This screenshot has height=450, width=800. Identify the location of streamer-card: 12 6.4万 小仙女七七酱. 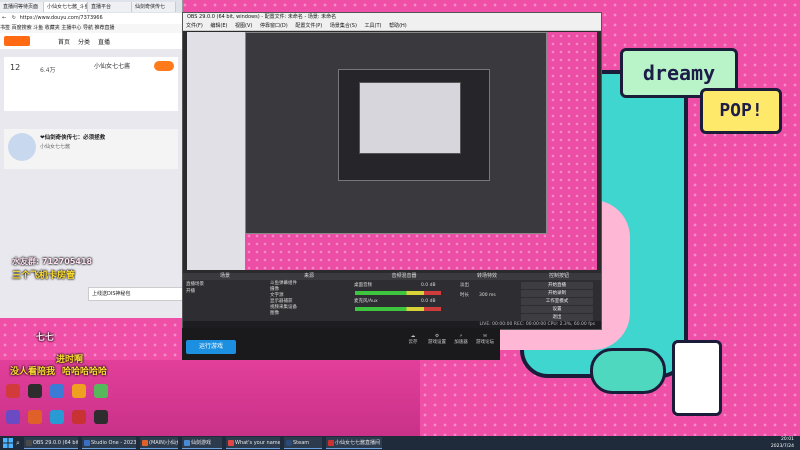
(91, 84).